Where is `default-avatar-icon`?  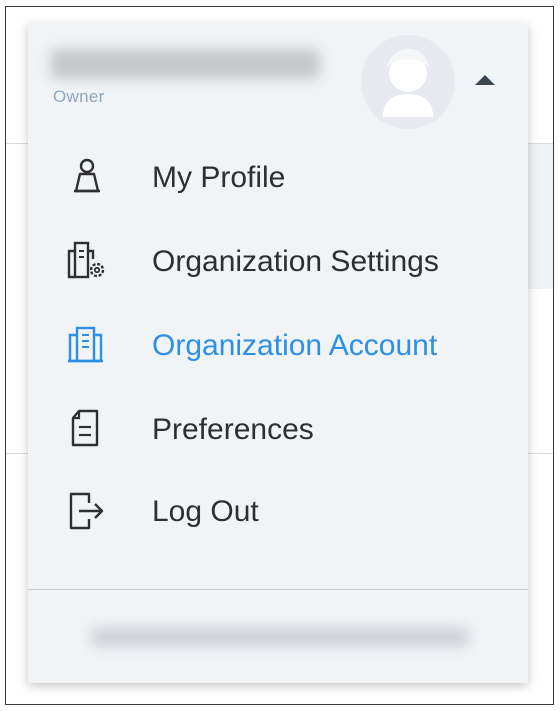 default-avatar-icon is located at coordinates (408, 83).